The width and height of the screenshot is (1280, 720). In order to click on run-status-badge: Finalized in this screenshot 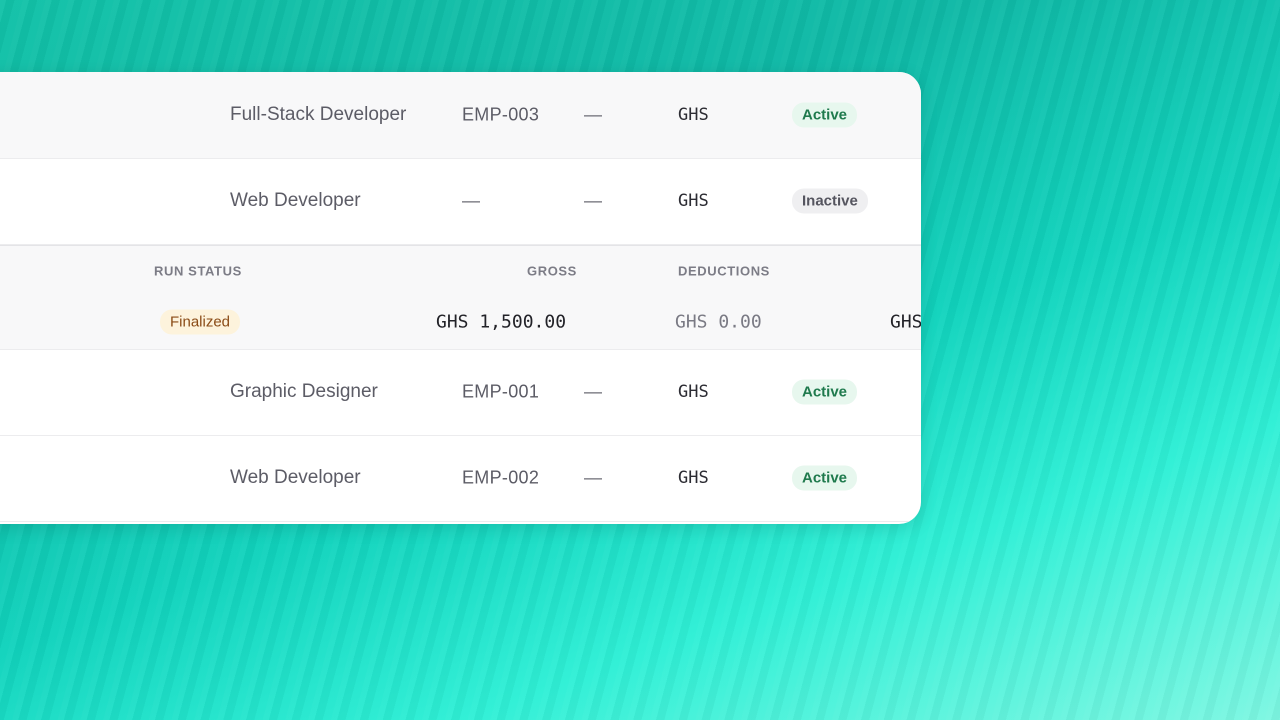, I will do `click(200, 322)`.